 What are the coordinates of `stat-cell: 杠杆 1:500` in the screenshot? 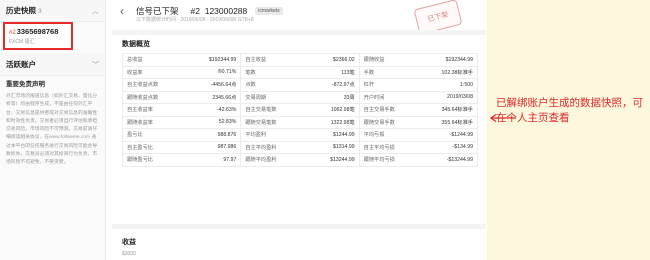 It's located at (419, 85).